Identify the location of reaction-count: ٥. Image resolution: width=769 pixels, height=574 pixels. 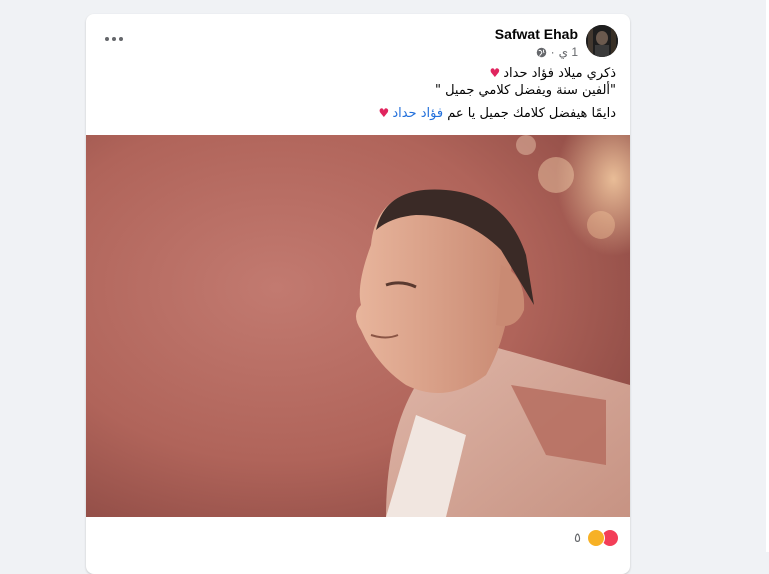
(577, 538).